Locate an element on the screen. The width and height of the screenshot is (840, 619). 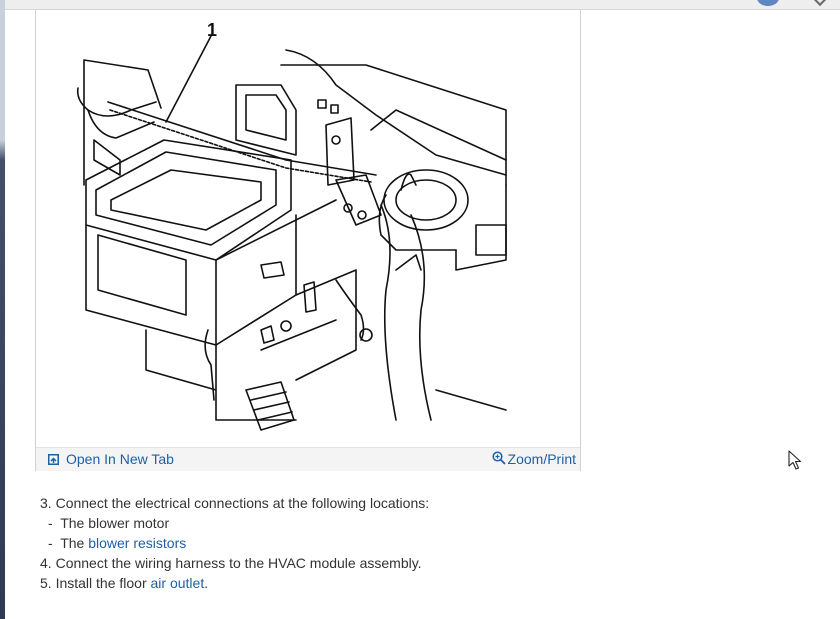
figure-footer: Open In New Tab Zoom/Print is located at coordinates (308, 459).